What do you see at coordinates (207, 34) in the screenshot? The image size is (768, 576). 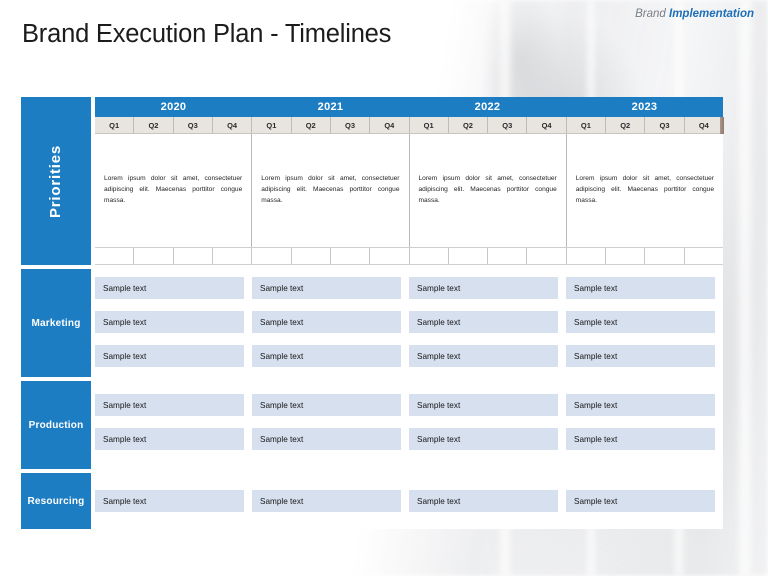 I see `page-title: Brand Execution Plan - Timelines` at bounding box center [207, 34].